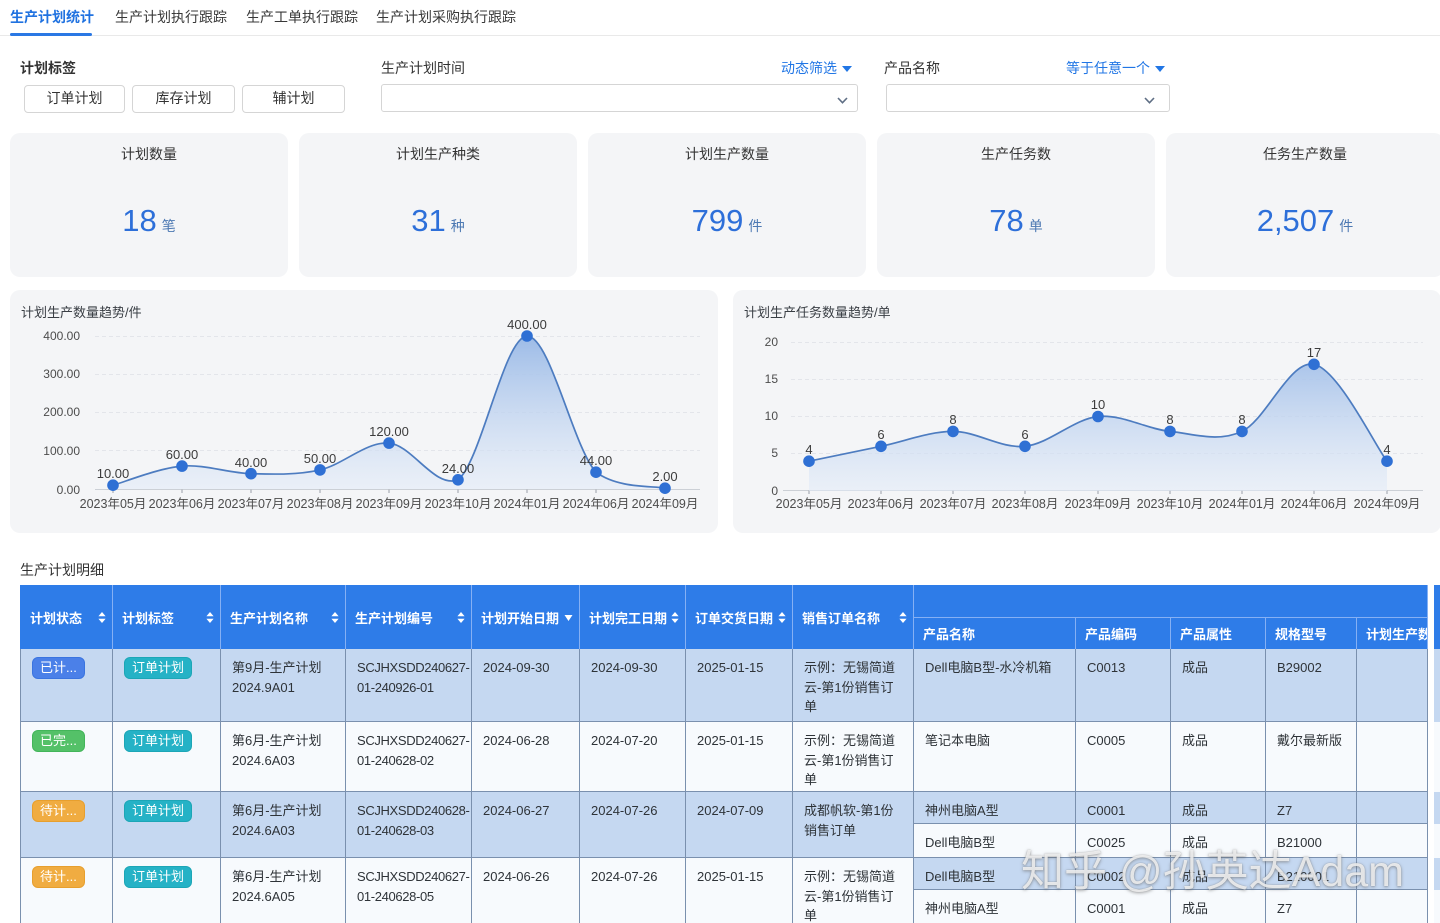  I want to click on svg-text: 2.00, so click(664, 476).